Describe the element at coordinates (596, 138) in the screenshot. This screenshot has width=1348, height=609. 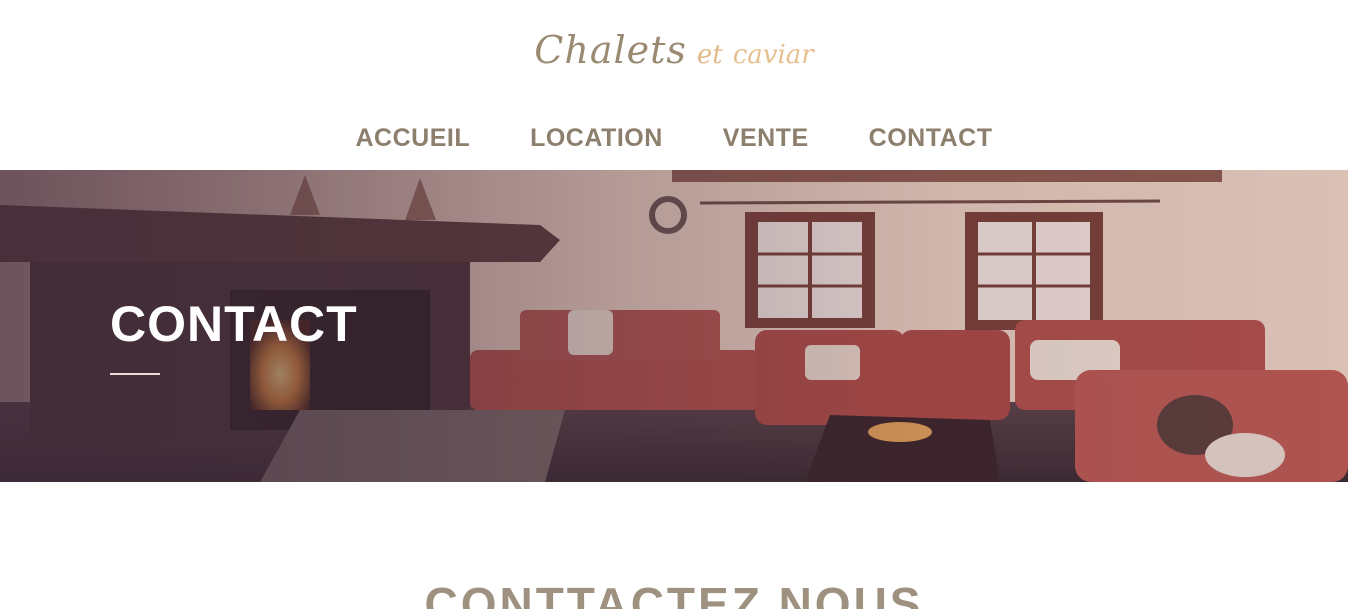
I see `nav-item-location: LOCATION` at that location.